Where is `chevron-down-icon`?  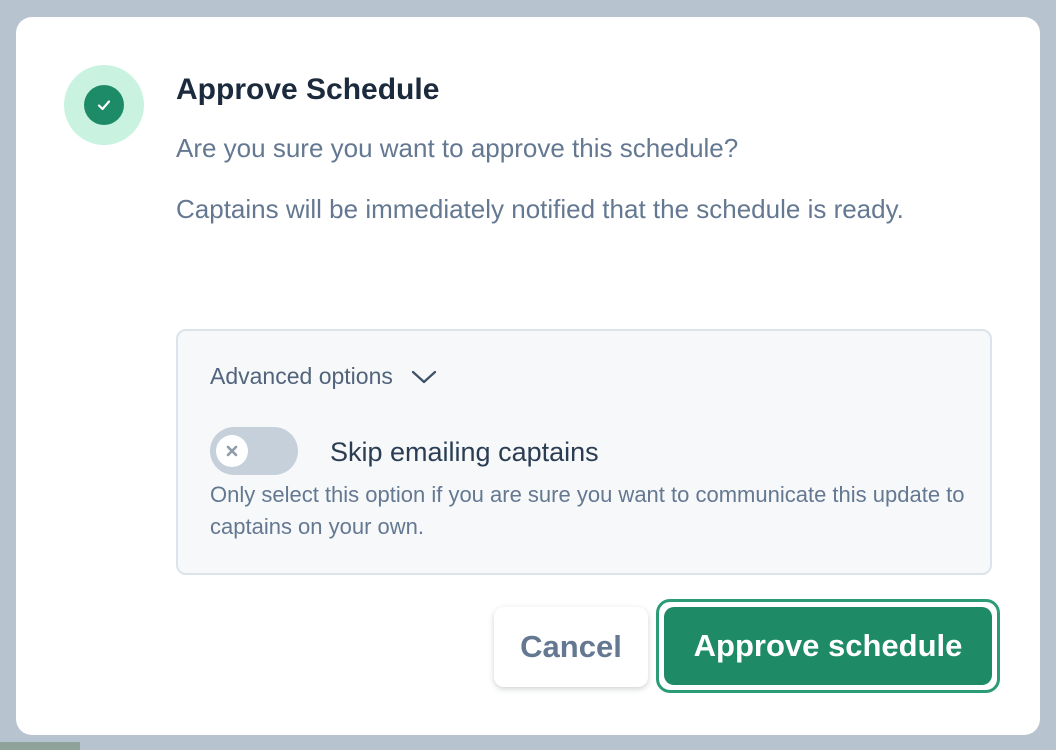 chevron-down-icon is located at coordinates (424, 377).